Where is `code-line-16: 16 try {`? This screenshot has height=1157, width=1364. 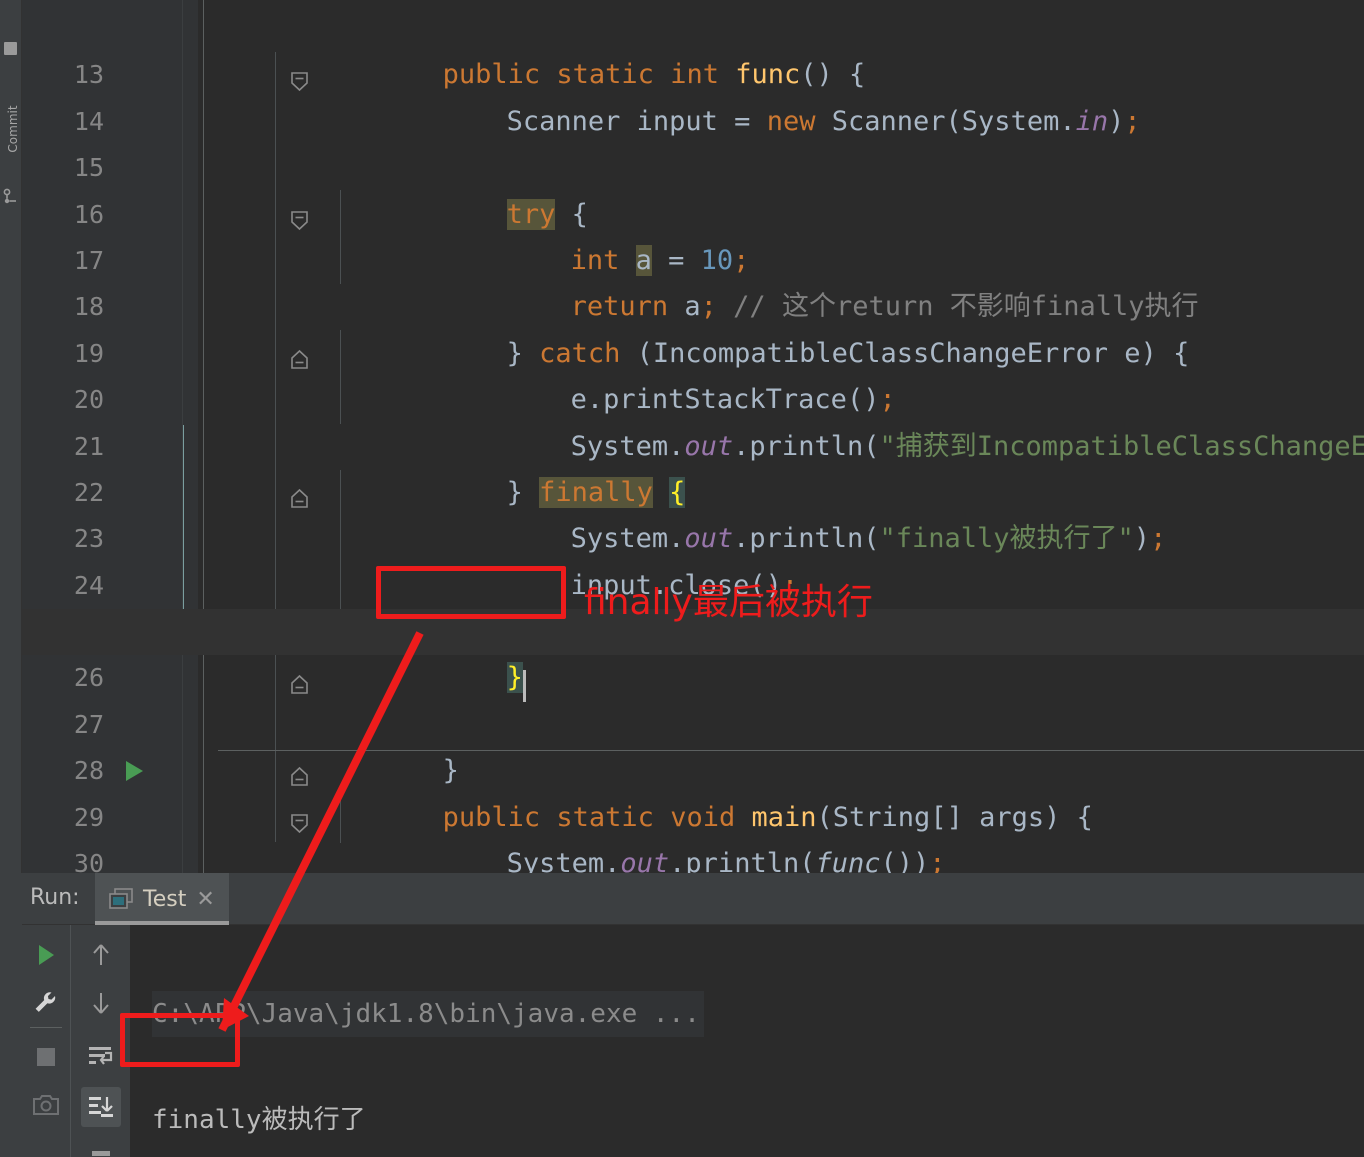
code-line-16: 16 try { is located at coordinates (693, 187).